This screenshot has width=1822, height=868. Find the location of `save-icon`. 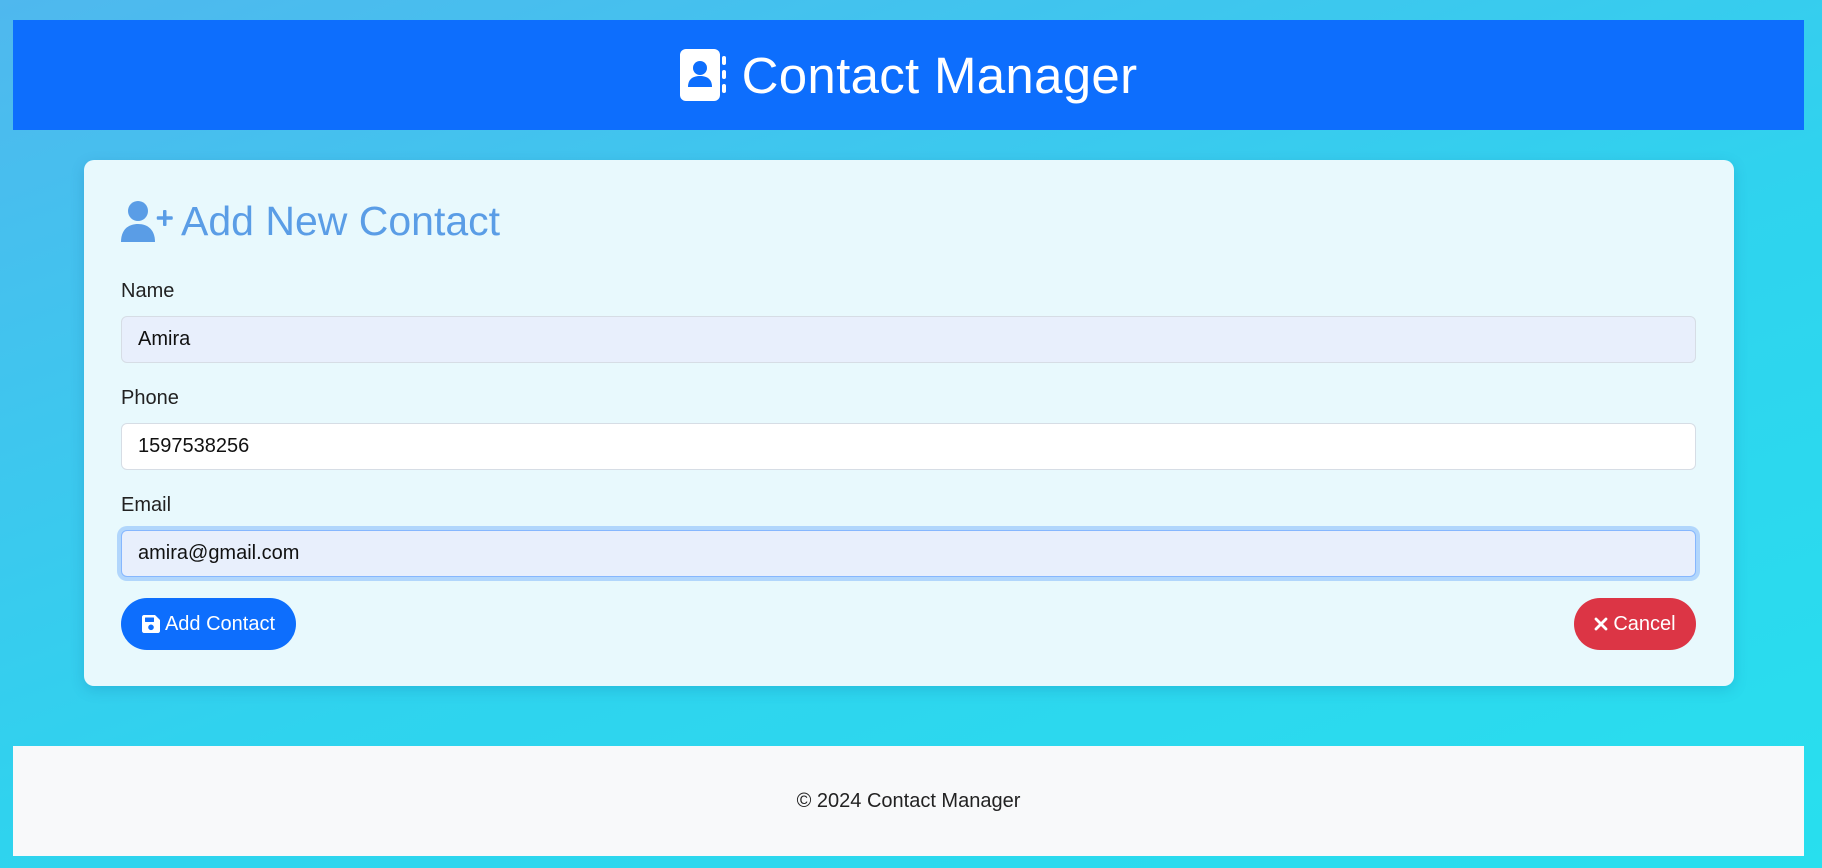

save-icon is located at coordinates (150, 624).